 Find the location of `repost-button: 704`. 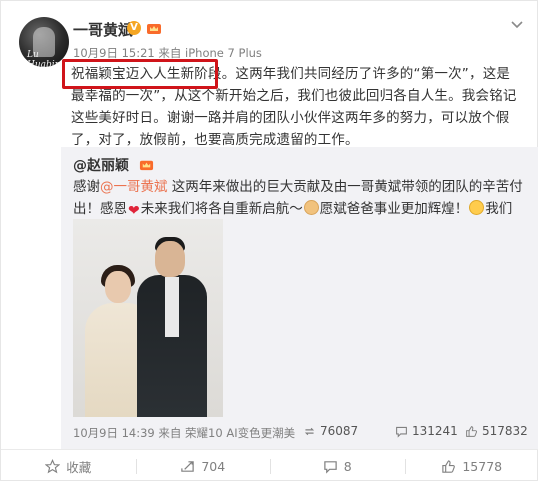

repost-button: 704 is located at coordinates (203, 465).